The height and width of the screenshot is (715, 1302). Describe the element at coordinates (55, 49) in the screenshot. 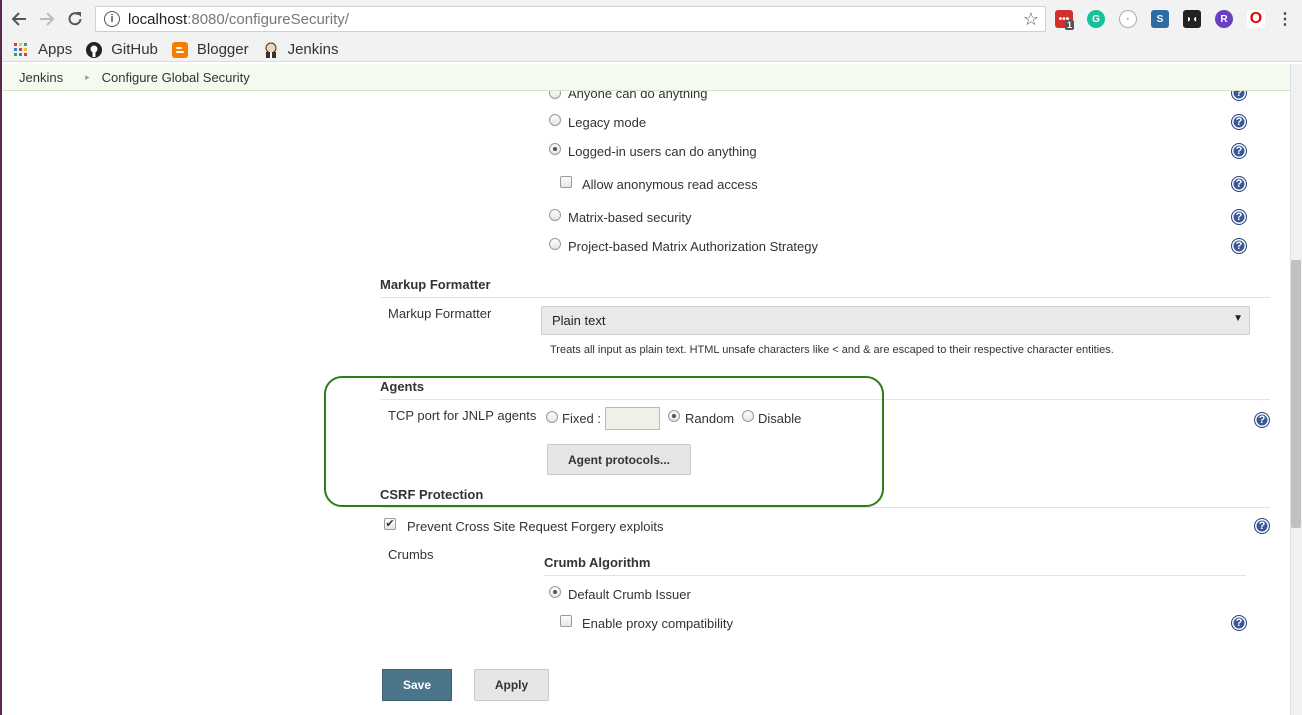

I see `bookmark-label: Apps` at that location.